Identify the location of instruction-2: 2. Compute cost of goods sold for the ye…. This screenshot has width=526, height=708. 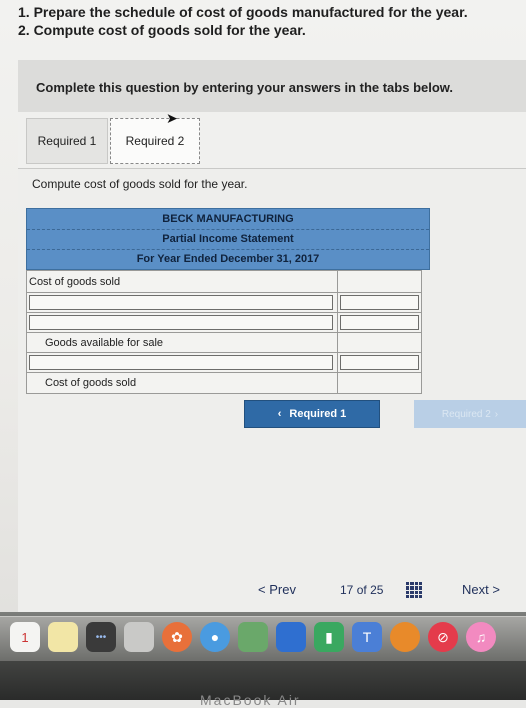
(162, 30).